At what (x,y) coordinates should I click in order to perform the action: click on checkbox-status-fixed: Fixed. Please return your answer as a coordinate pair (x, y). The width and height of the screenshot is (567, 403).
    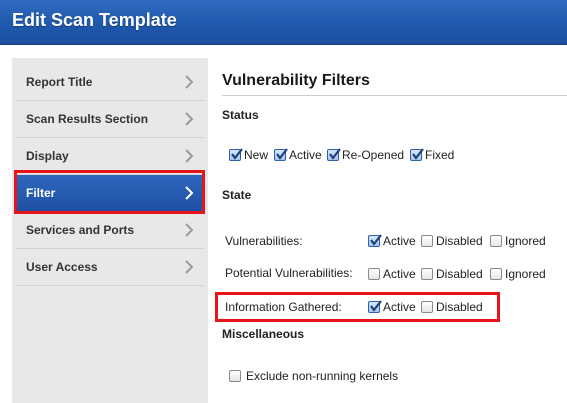
    Looking at the image, I should click on (432, 155).